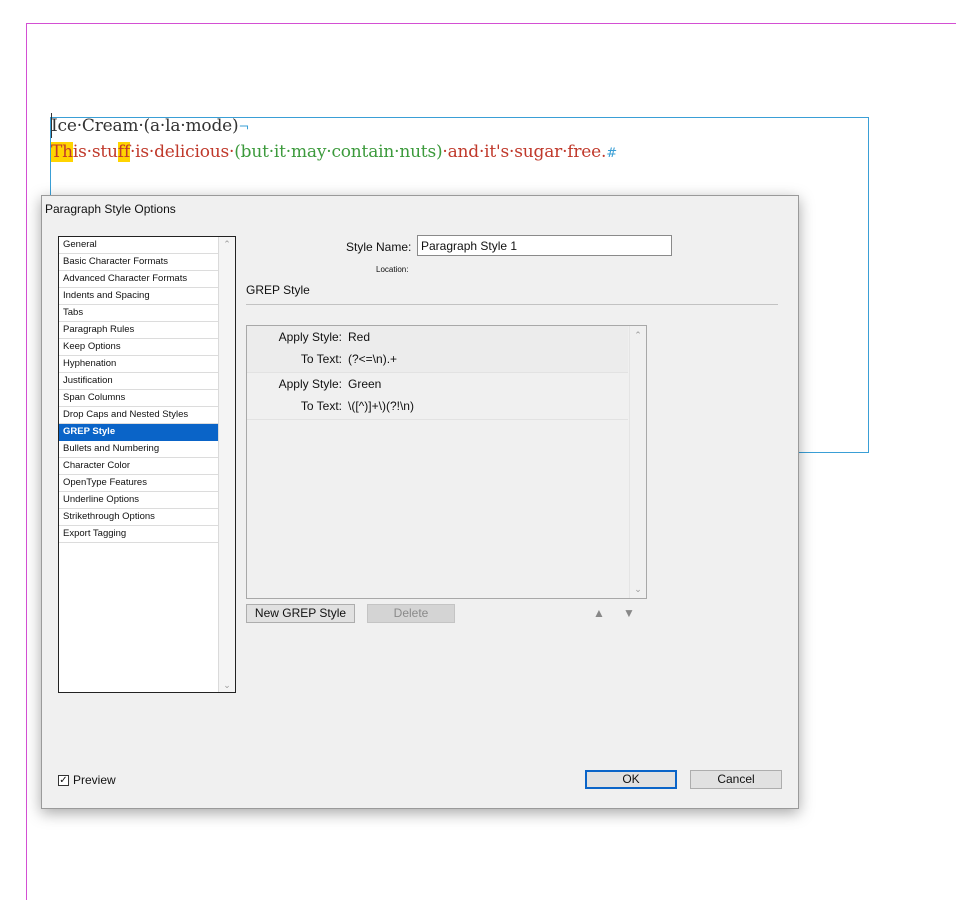 The height and width of the screenshot is (900, 956). What do you see at coordinates (147, 500) in the screenshot?
I see `category-item: Underline Options` at bounding box center [147, 500].